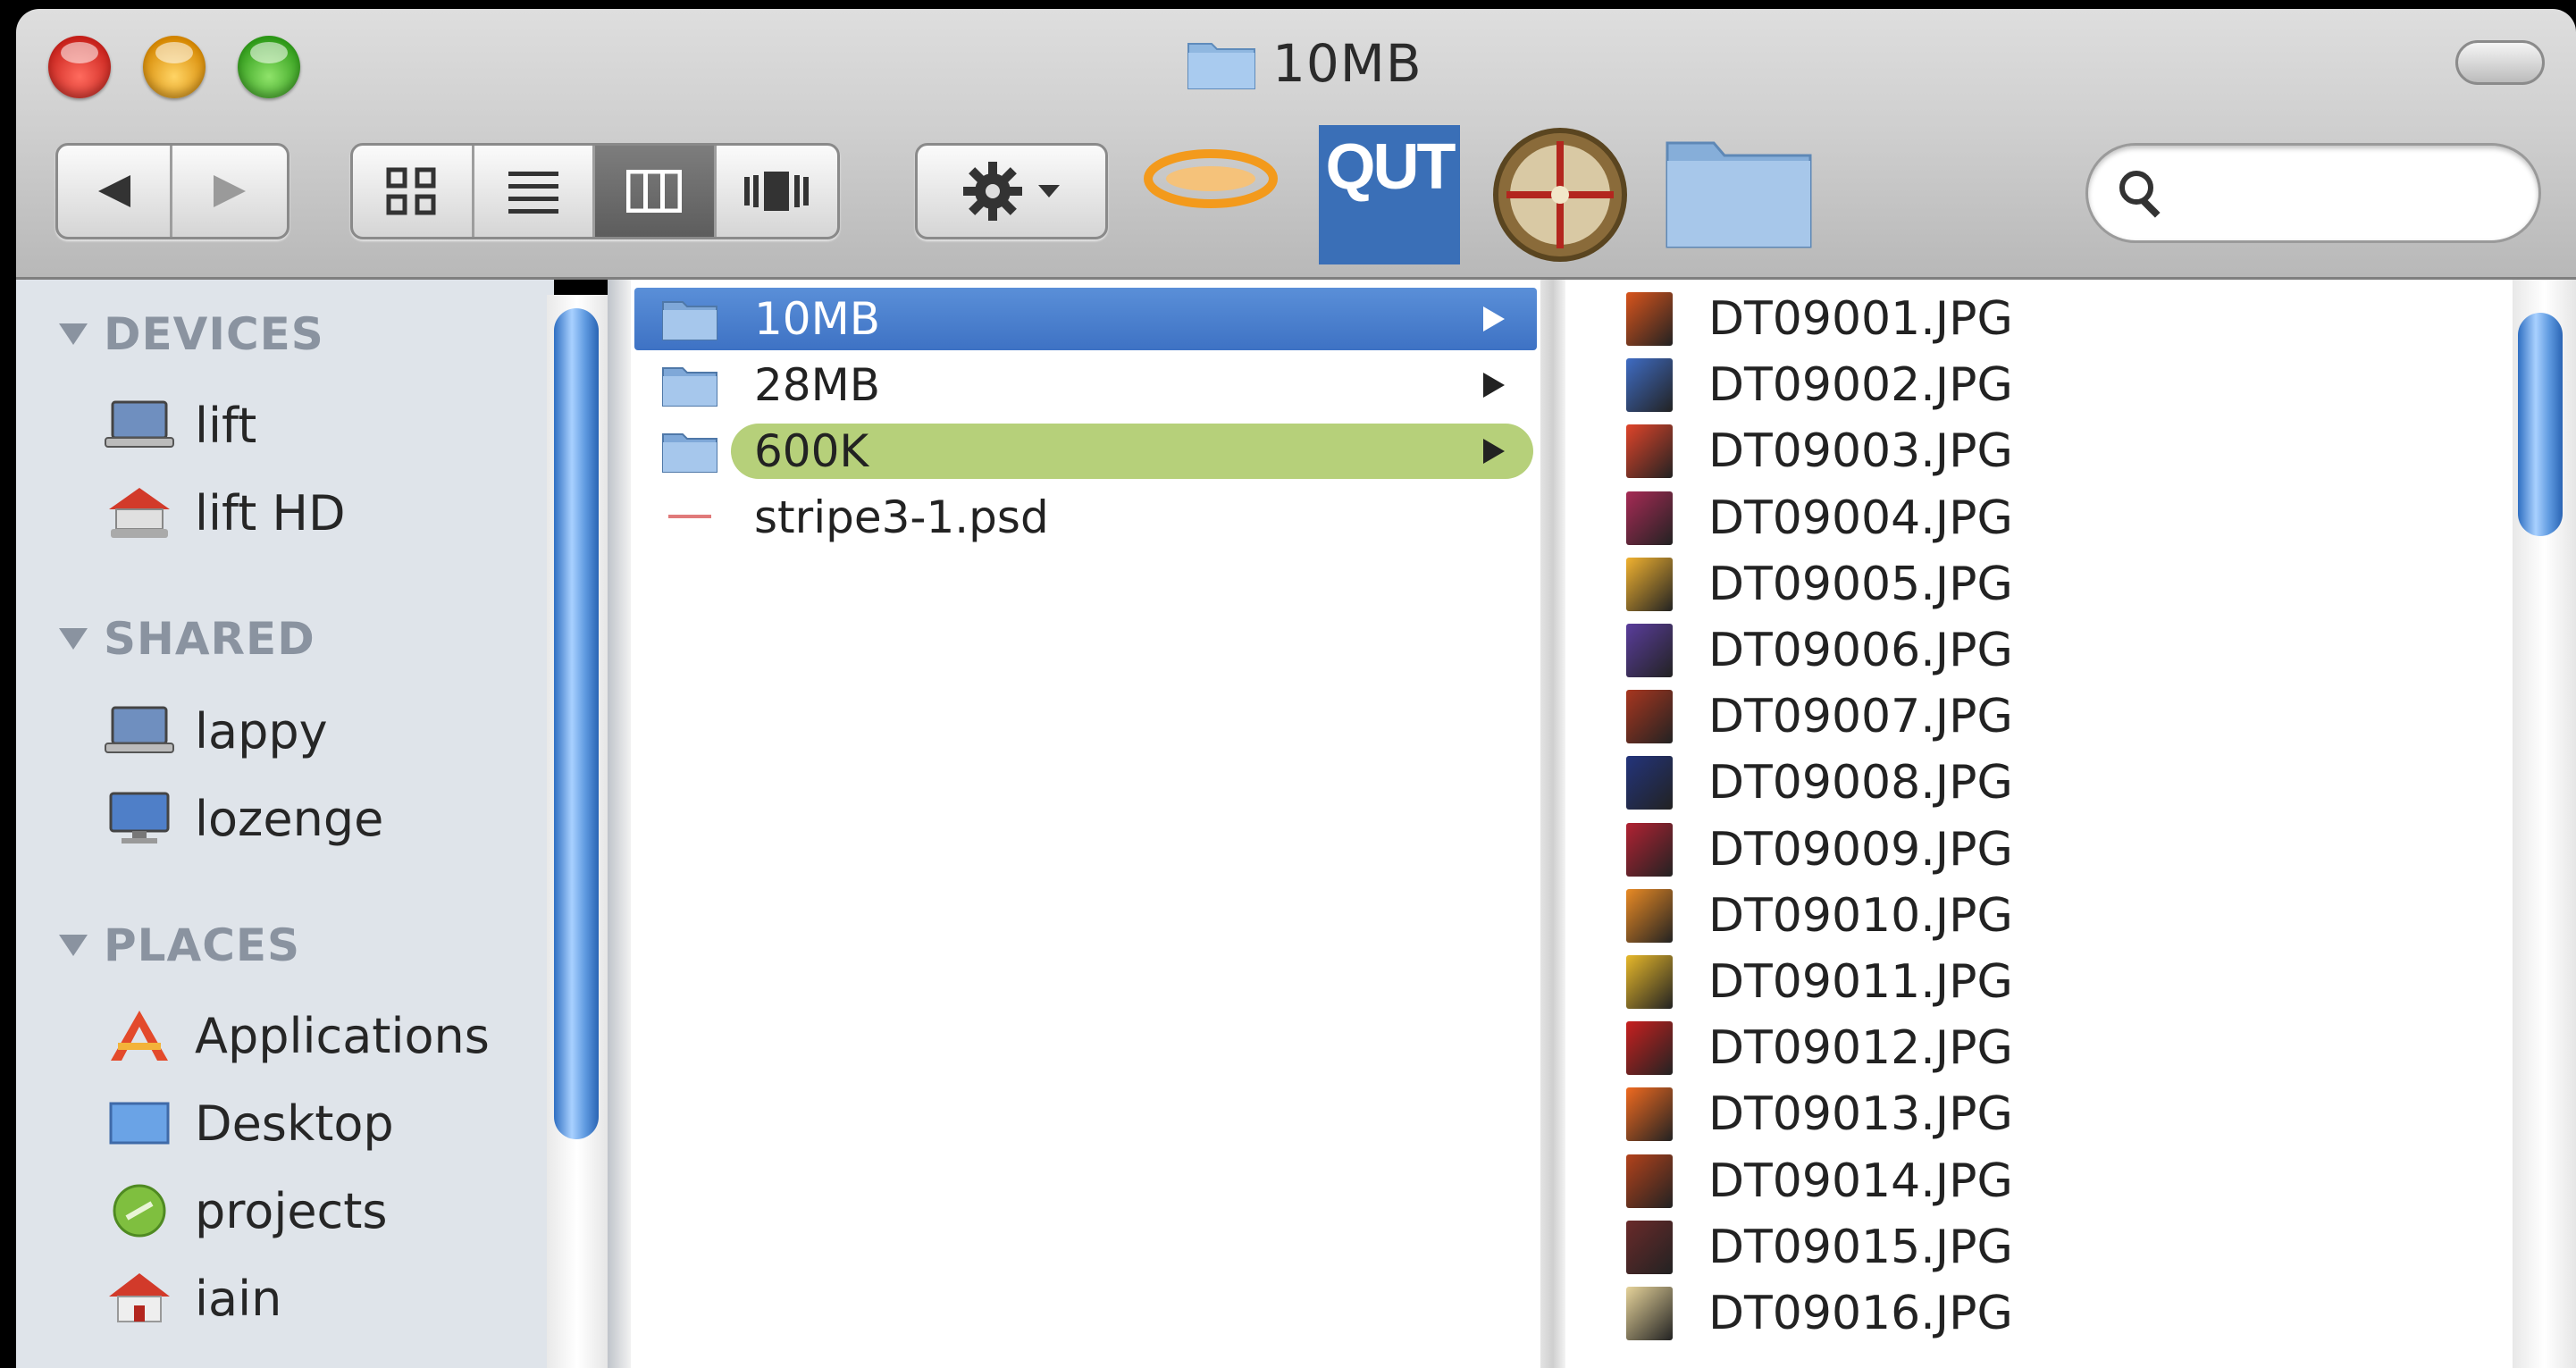 The width and height of the screenshot is (2576, 1368). Describe the element at coordinates (1819, 518) in the screenshot. I see `file-row: DT09004.JPG` at that location.